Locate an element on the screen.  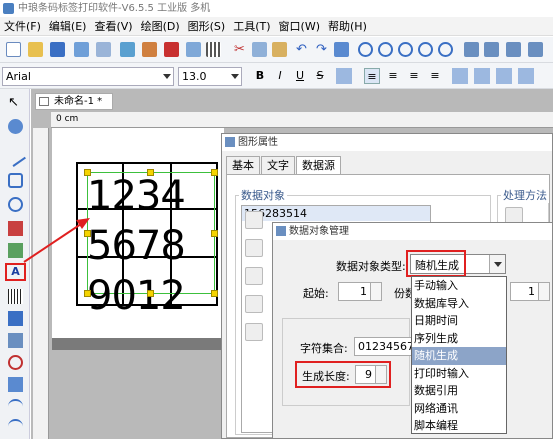
undo-icon: ↶ is located at coordinates (301, 49).